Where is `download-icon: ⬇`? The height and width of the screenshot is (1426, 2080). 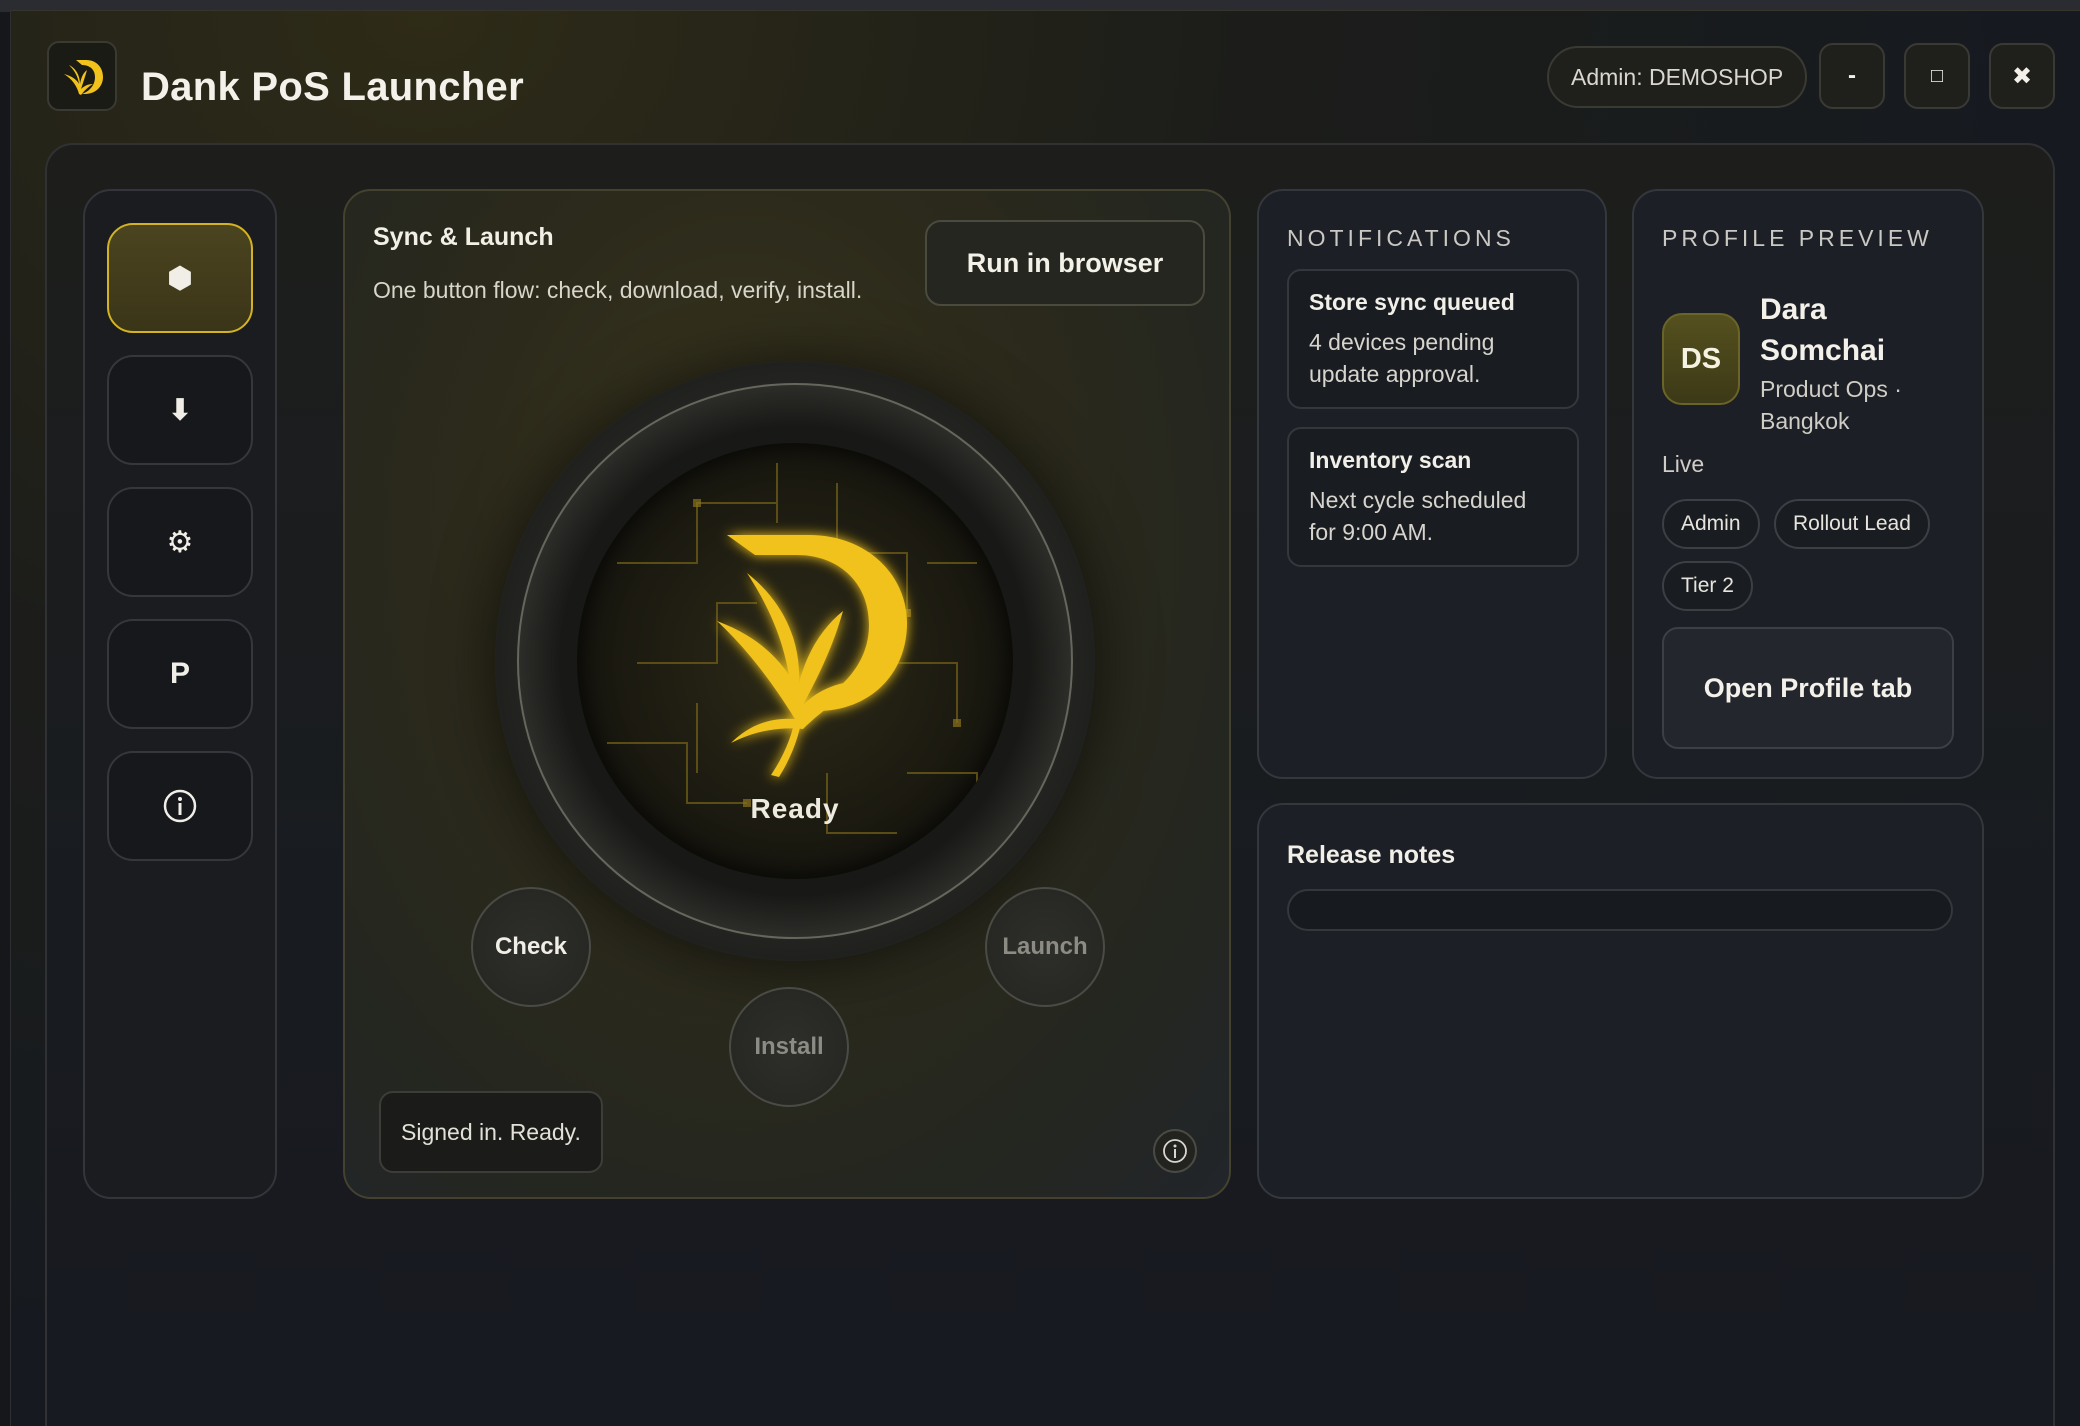 download-icon: ⬇ is located at coordinates (180, 410).